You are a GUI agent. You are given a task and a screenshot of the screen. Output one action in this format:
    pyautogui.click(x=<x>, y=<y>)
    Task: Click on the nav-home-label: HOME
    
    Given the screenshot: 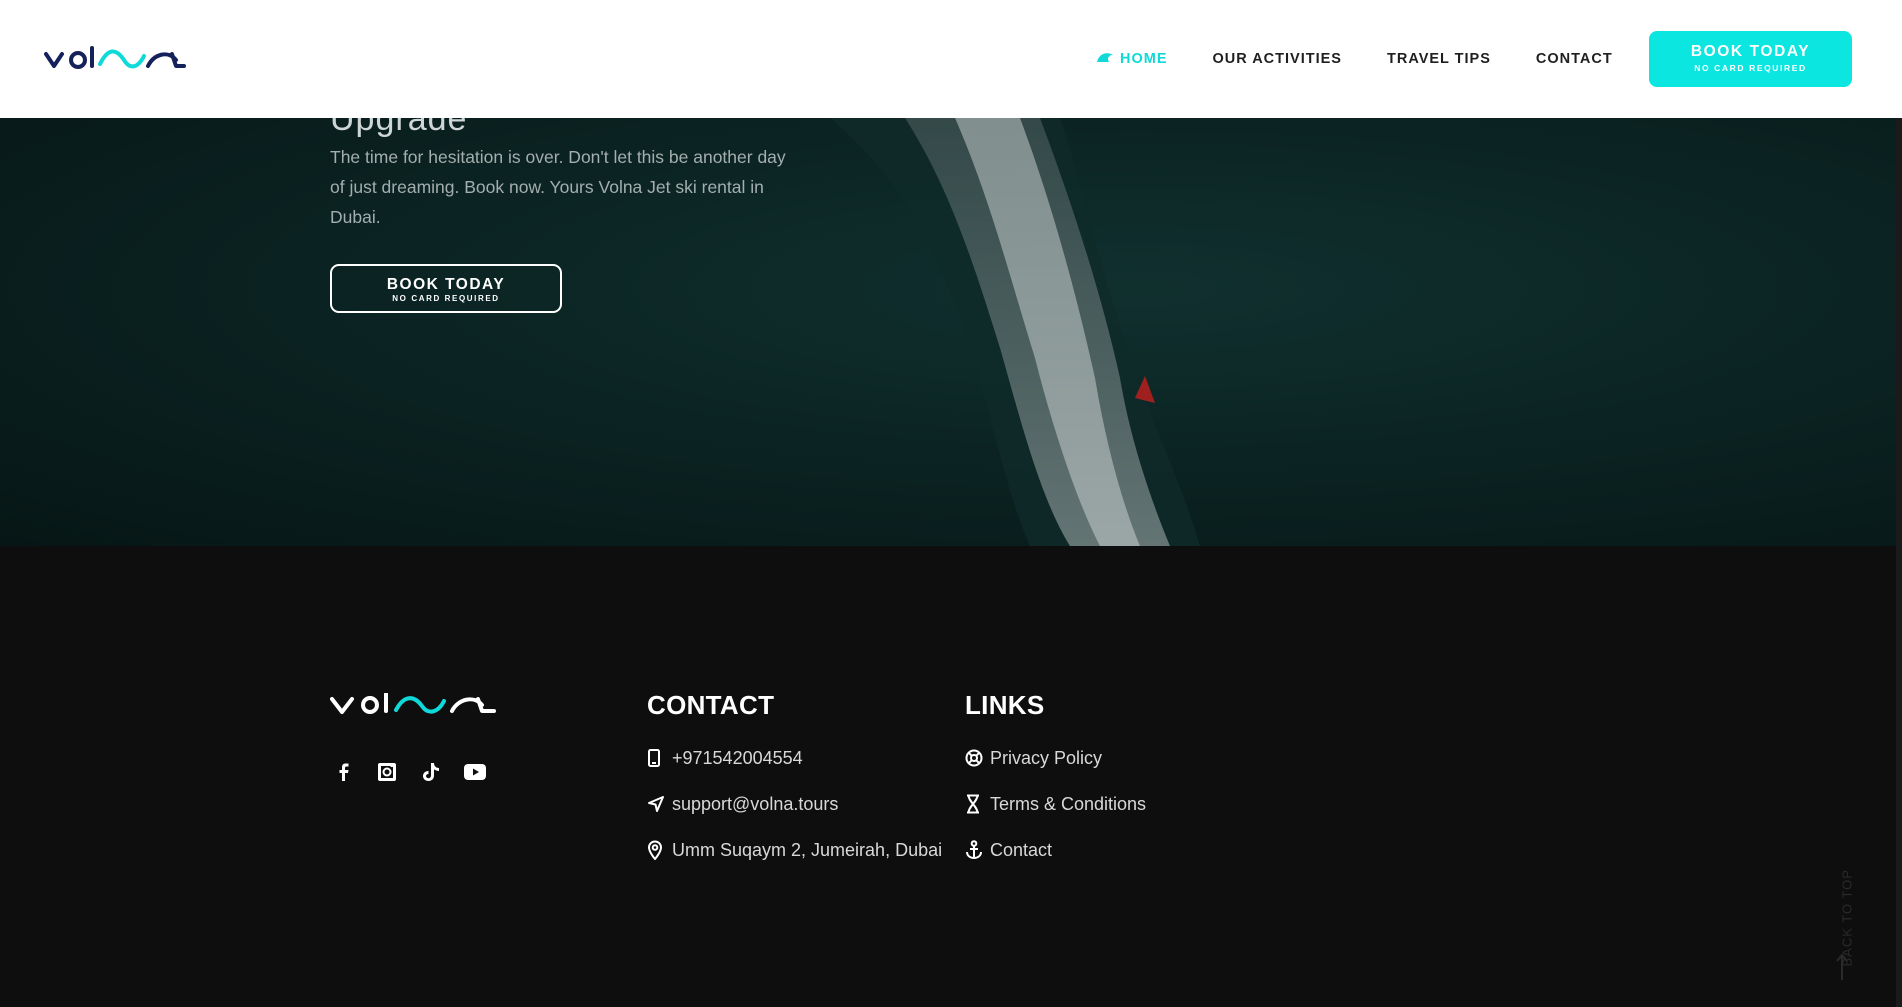 What is the action you would take?
    pyautogui.click(x=1144, y=59)
    